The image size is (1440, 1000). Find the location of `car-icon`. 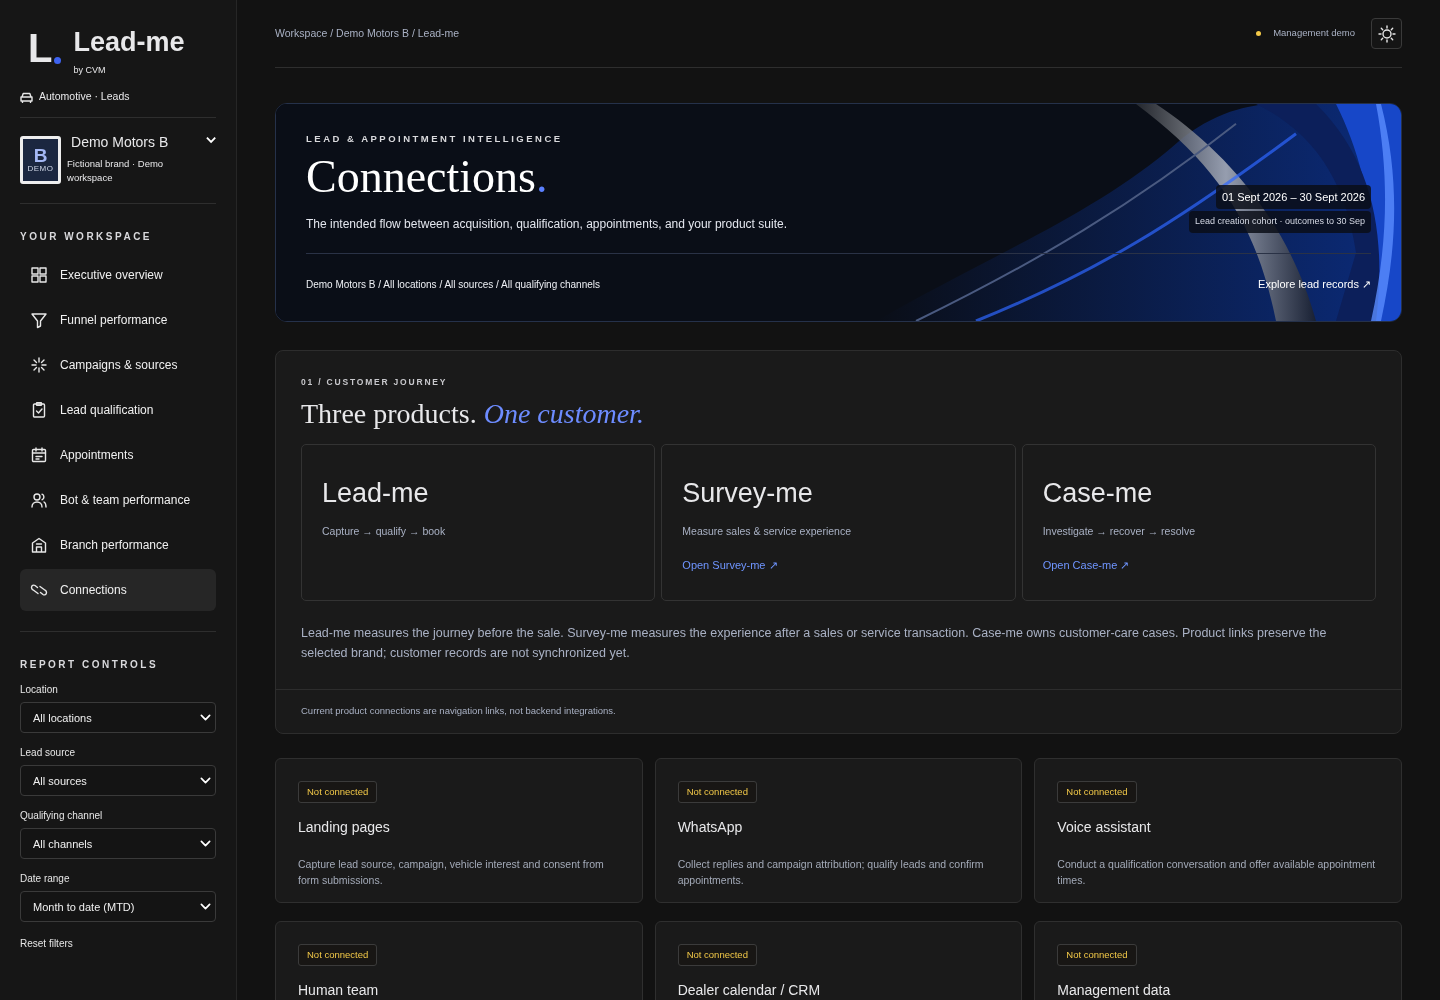

car-icon is located at coordinates (26, 97).